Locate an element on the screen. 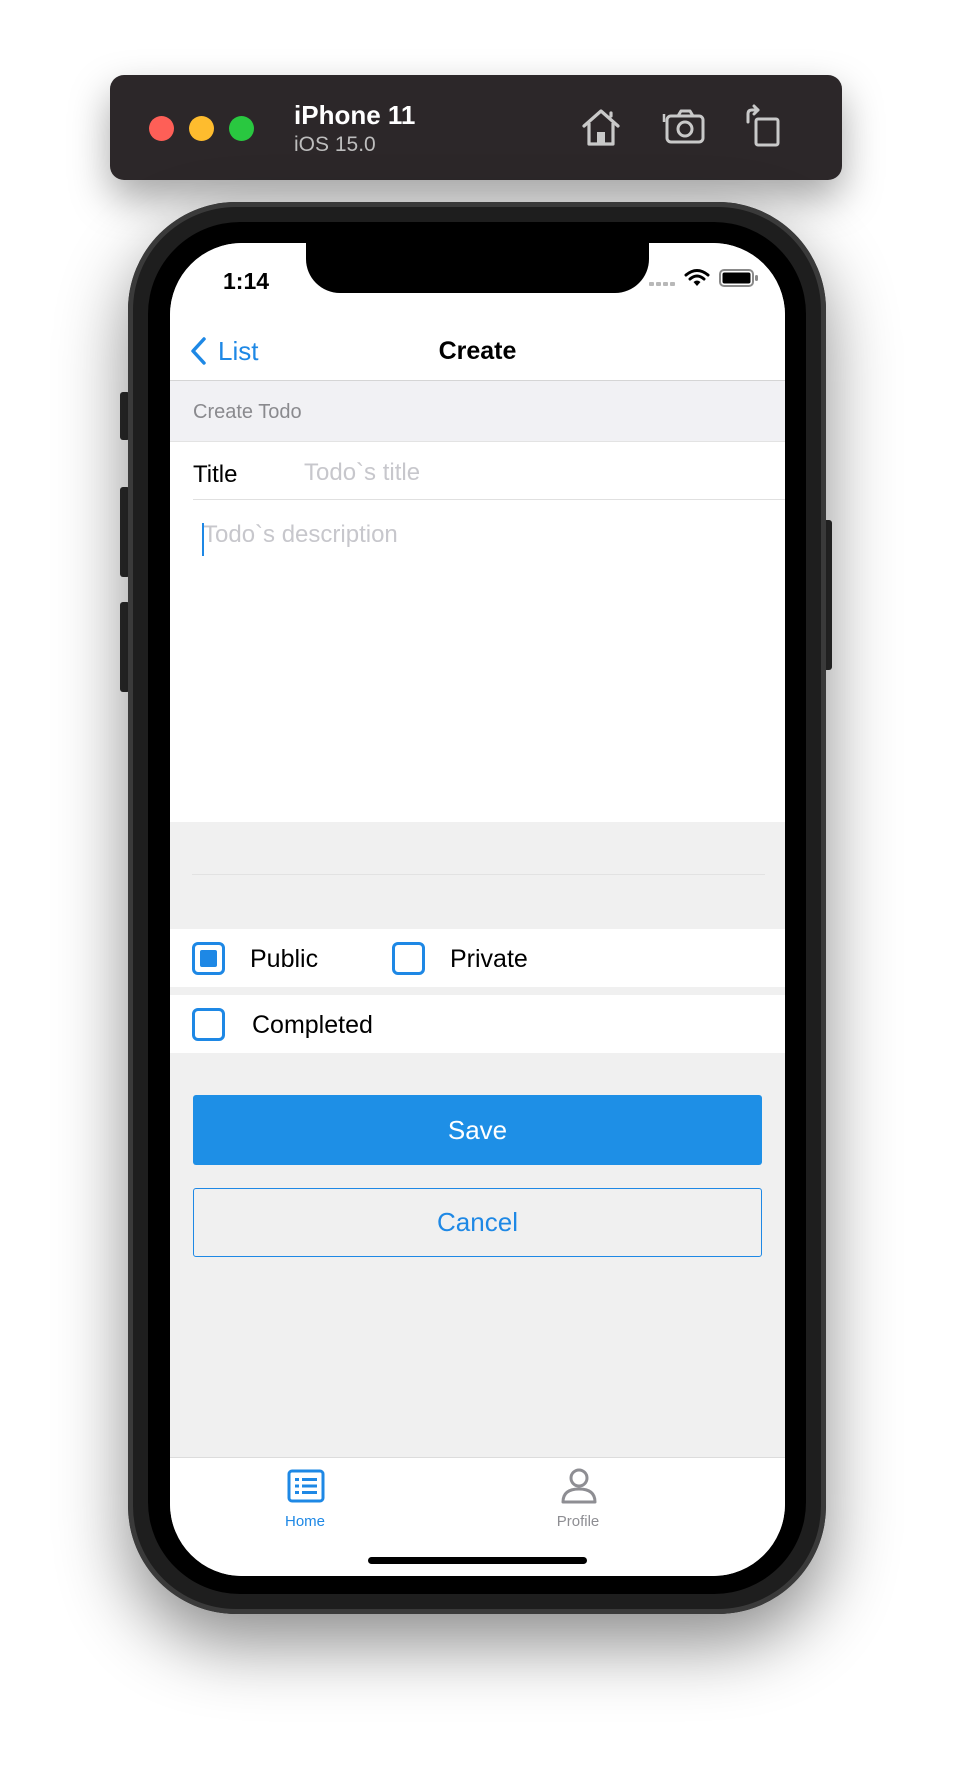  tab-home-label: Home is located at coordinates (304, 1521).